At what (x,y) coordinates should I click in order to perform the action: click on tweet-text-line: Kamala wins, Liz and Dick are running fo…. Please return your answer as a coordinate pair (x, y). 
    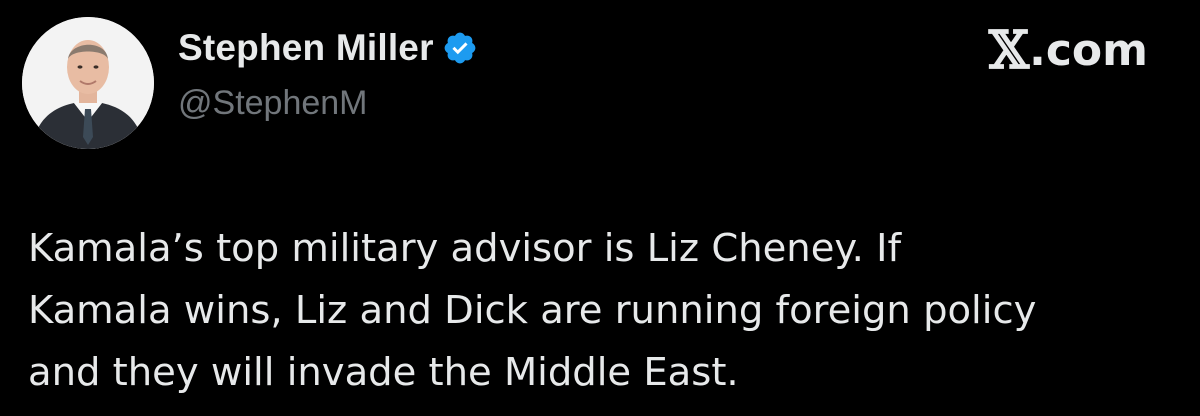
    Looking at the image, I should click on (532, 310).